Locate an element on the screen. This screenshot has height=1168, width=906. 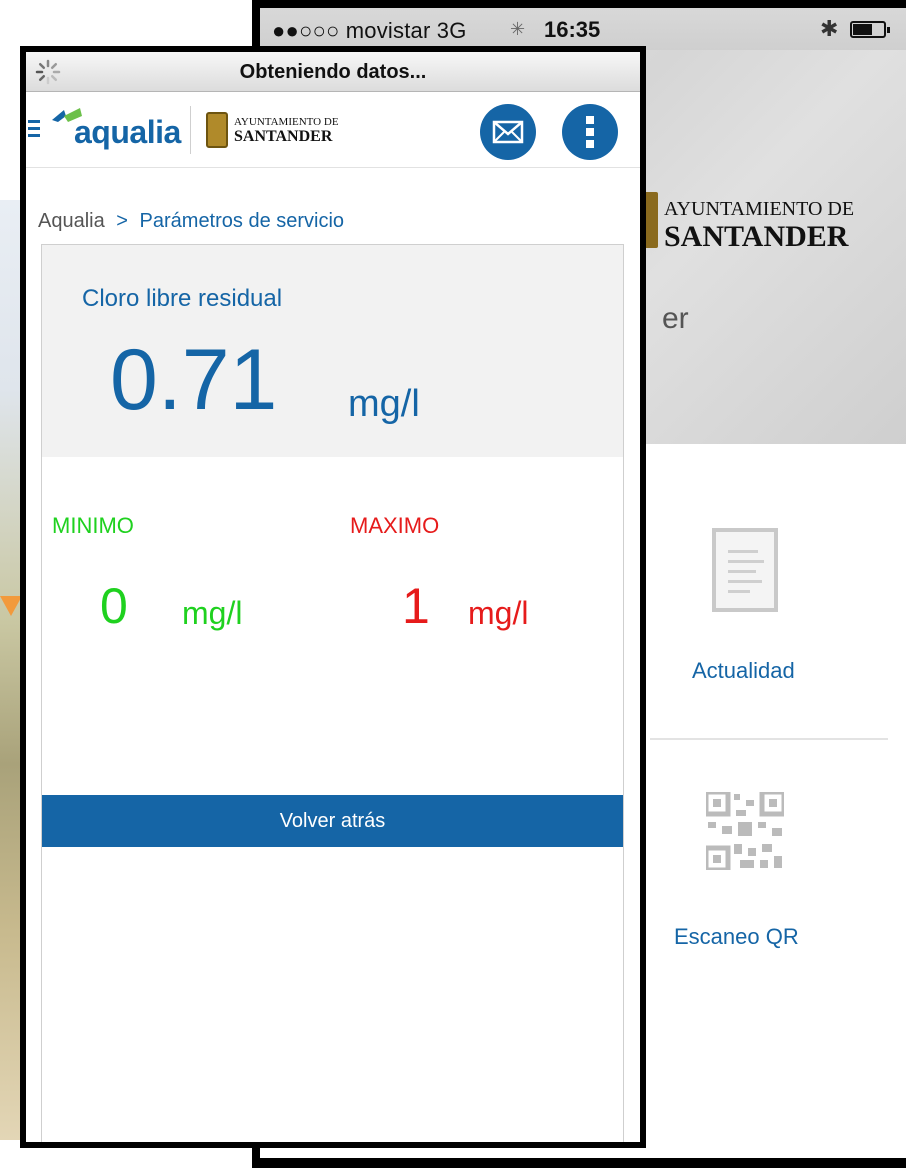
header-org-line1: AYUNTAMIENTO DE is located at coordinates (286, 122).